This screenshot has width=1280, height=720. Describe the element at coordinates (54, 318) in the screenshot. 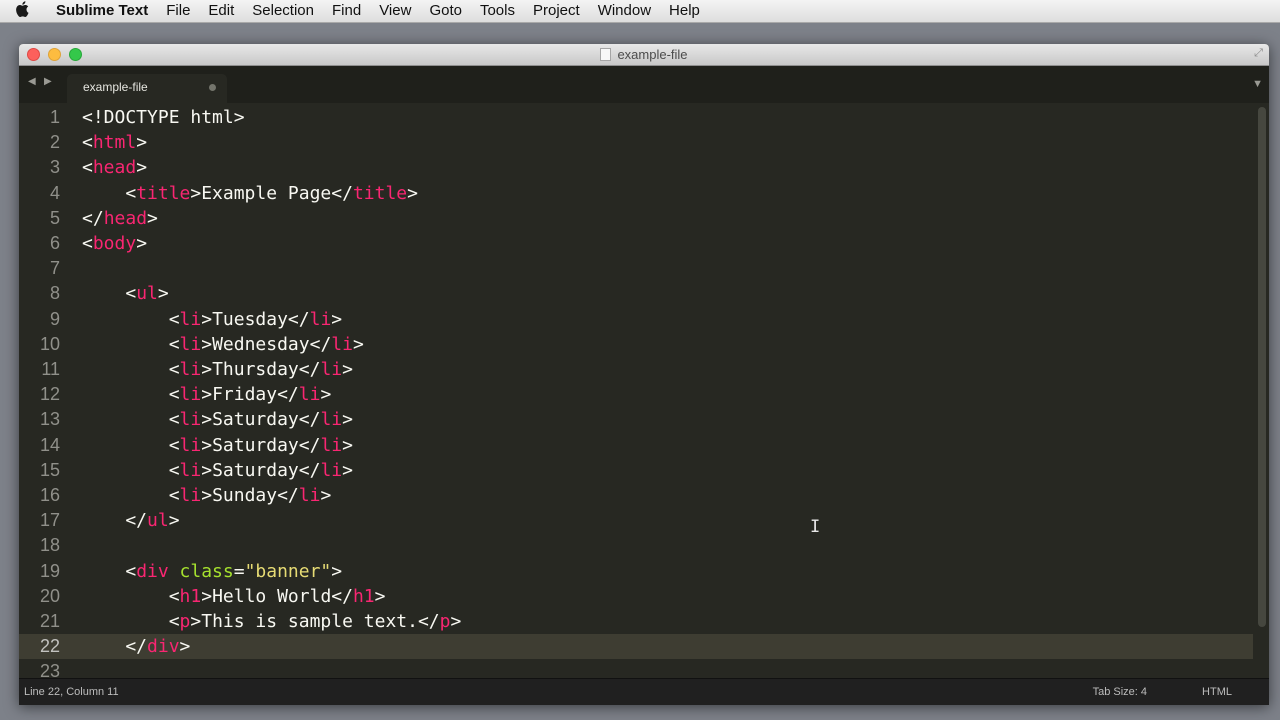

I see `line-number: 9` at that location.